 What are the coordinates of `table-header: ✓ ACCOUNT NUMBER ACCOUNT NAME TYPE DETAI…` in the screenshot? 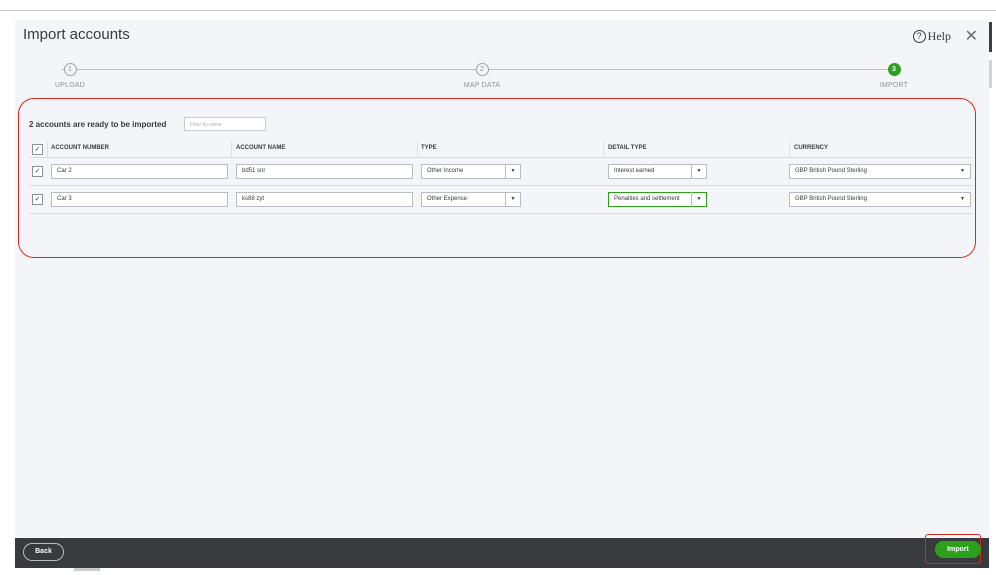 It's located at (500, 149).